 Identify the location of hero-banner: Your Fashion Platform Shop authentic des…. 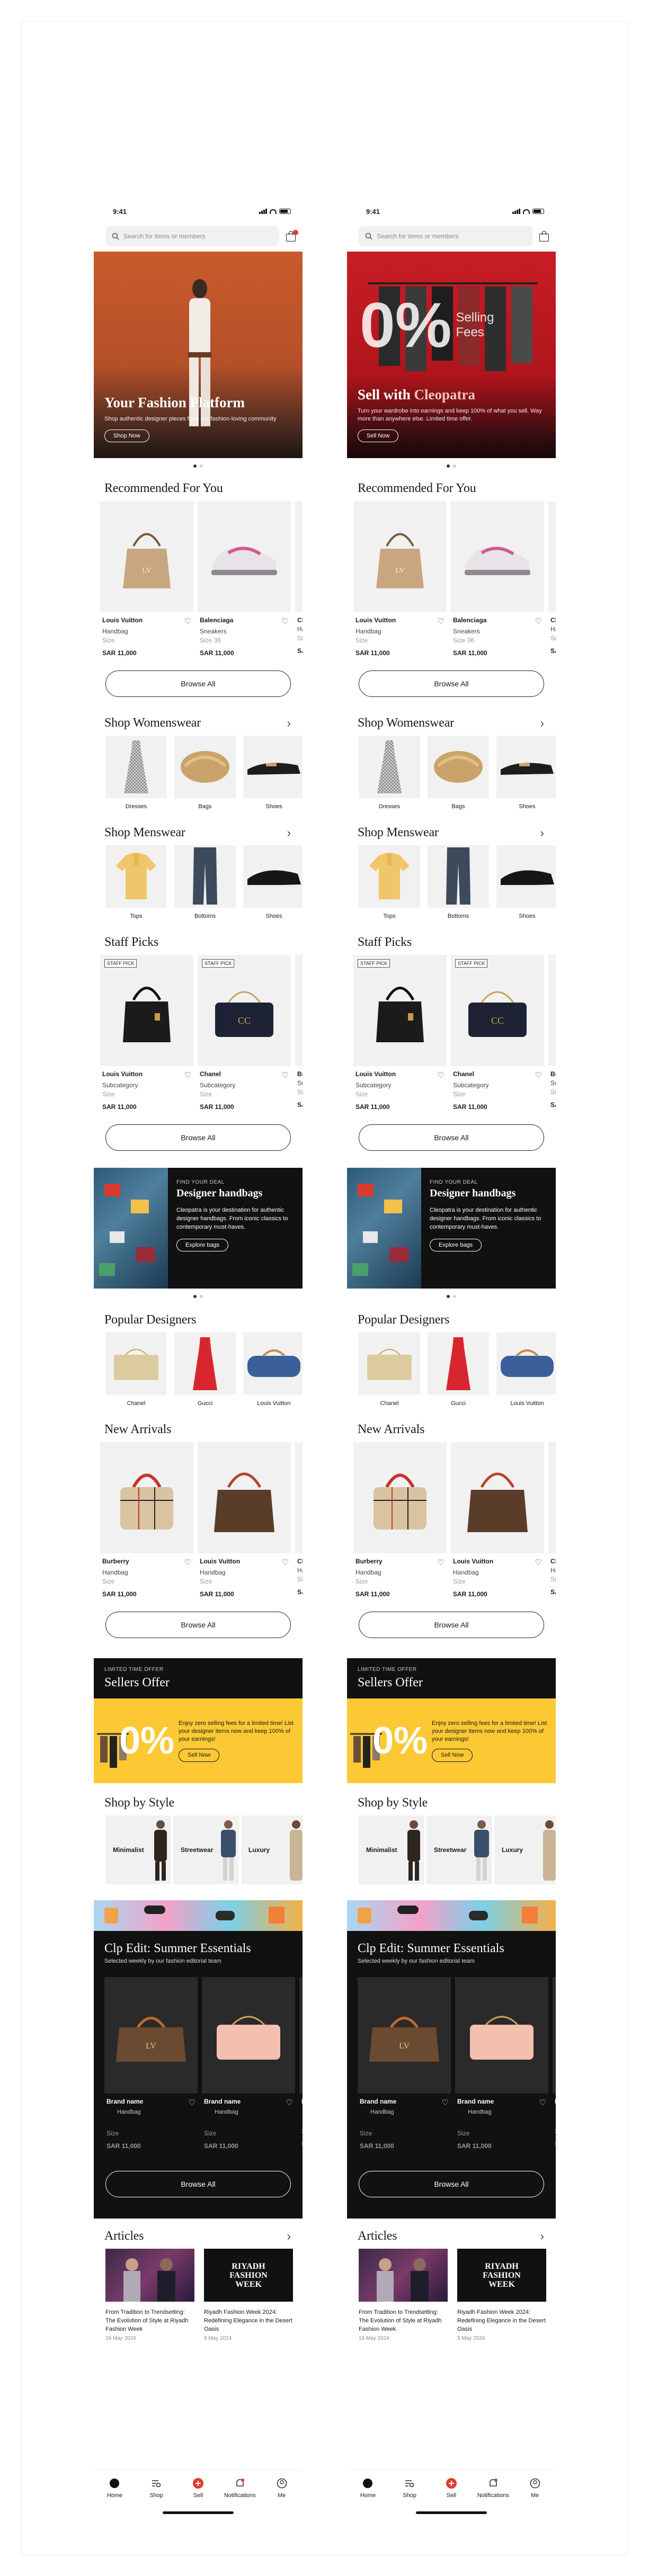
(198, 355).